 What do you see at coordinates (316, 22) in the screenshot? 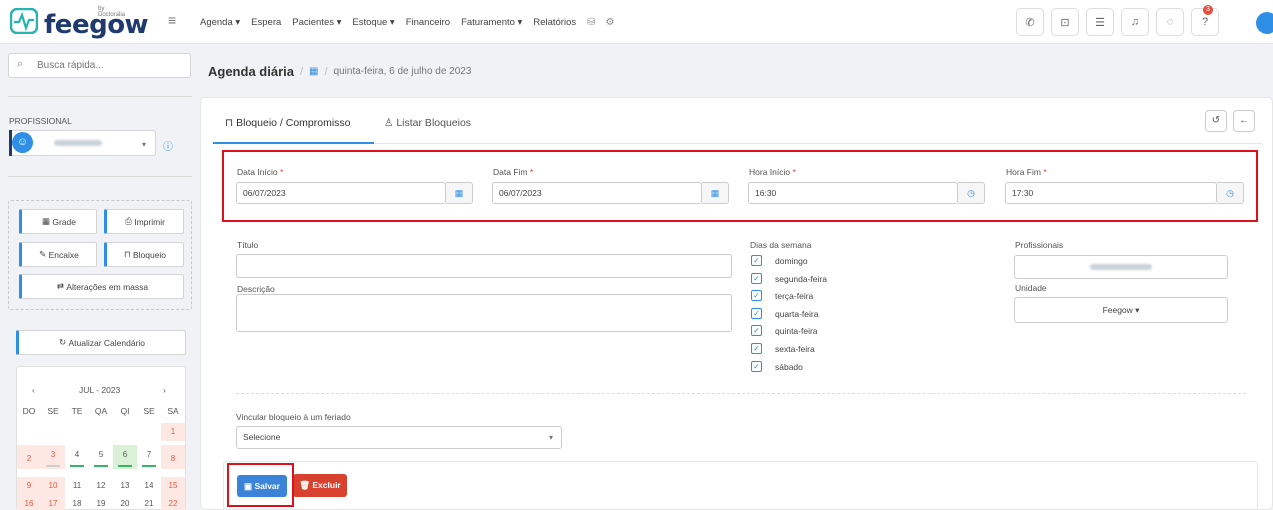
I see `nav-pacientes: Pacientes ▾` at bounding box center [316, 22].